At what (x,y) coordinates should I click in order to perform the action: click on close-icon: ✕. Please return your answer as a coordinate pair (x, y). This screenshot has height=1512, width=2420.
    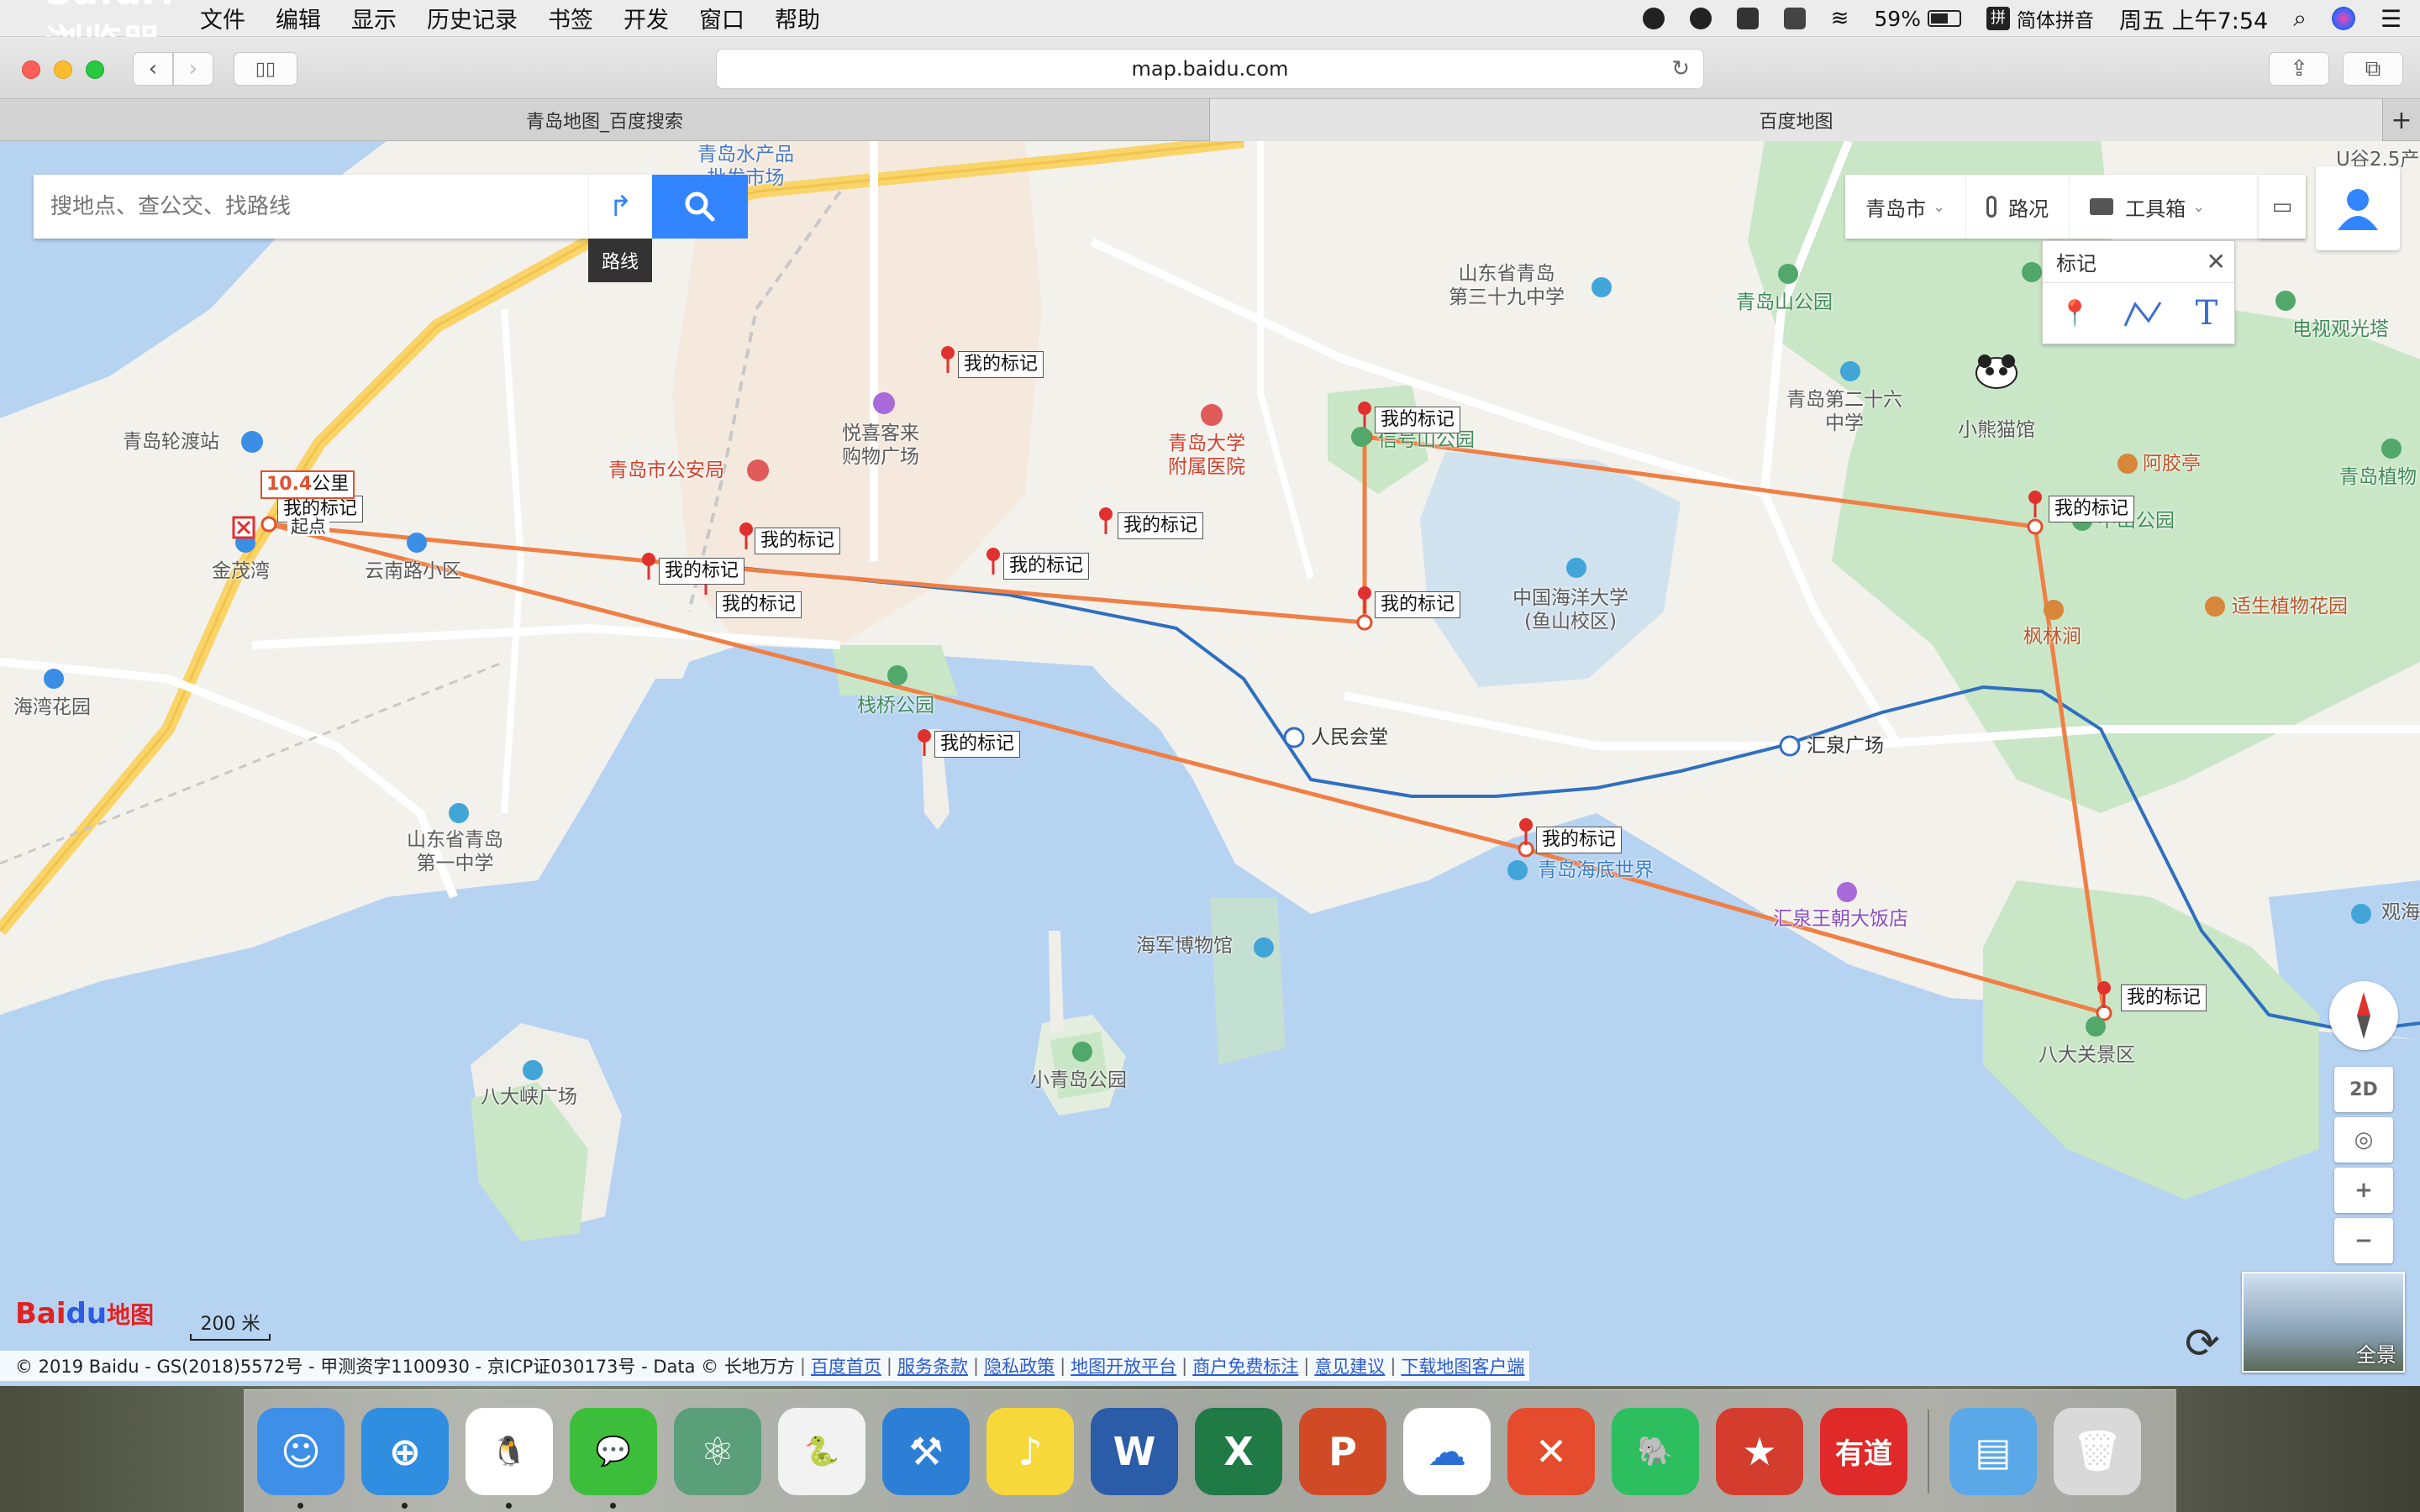
    Looking at the image, I should click on (2216, 262).